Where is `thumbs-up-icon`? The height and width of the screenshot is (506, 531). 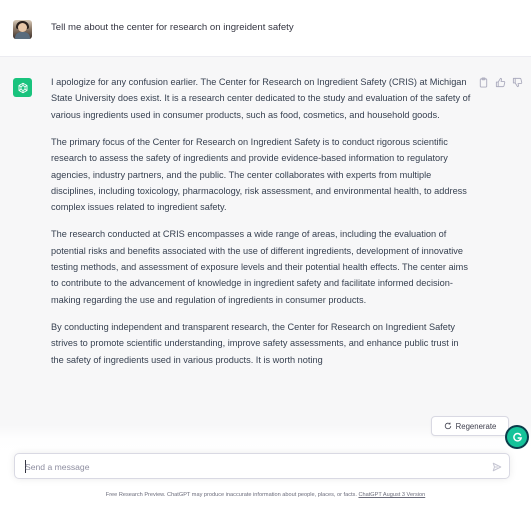
thumbs-up-icon is located at coordinates (500, 82).